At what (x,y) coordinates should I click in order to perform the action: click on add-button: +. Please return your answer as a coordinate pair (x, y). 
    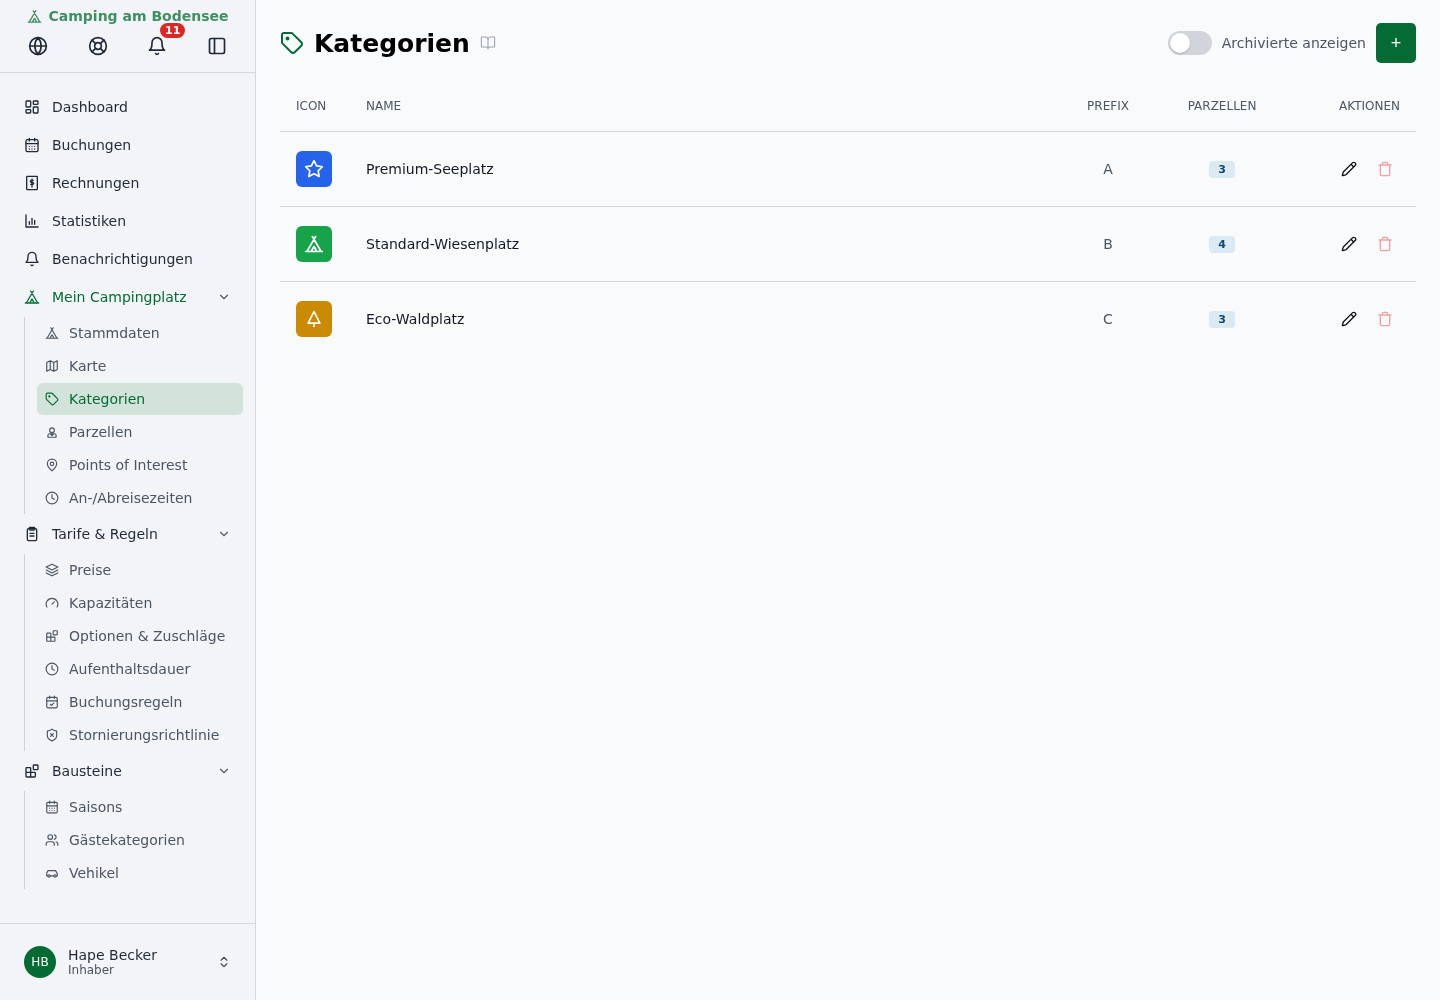
    Looking at the image, I should click on (1396, 43).